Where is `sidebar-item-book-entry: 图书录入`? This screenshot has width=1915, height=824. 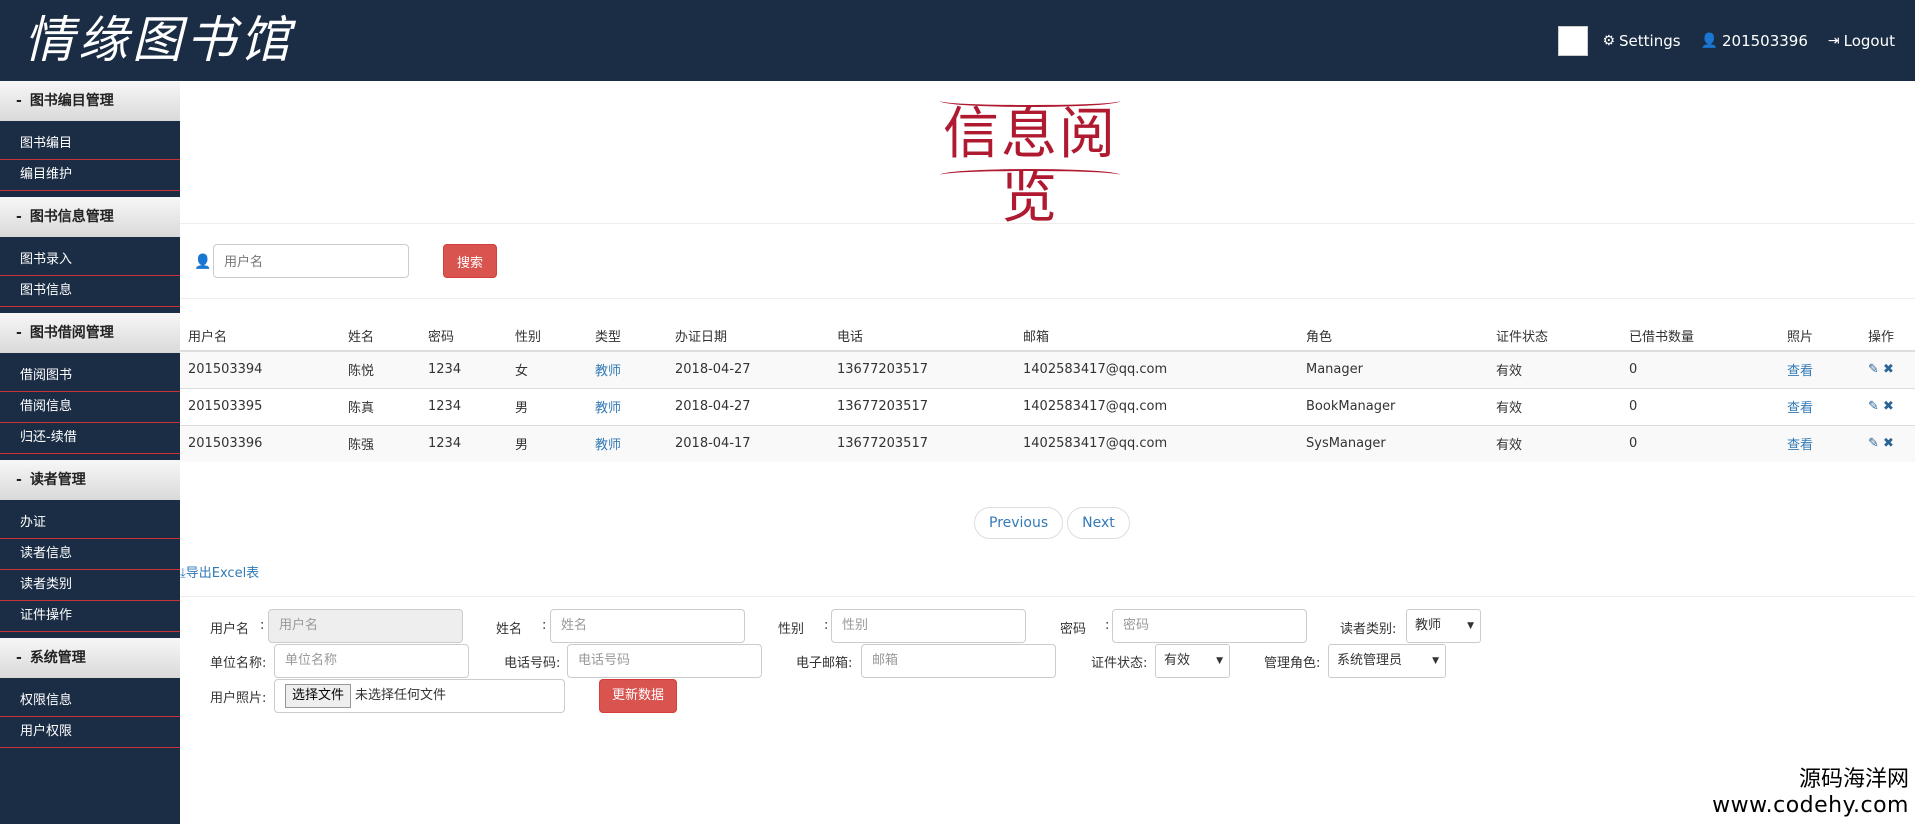
sidebar-item-book-entry: 图书录入 is located at coordinates (90, 260).